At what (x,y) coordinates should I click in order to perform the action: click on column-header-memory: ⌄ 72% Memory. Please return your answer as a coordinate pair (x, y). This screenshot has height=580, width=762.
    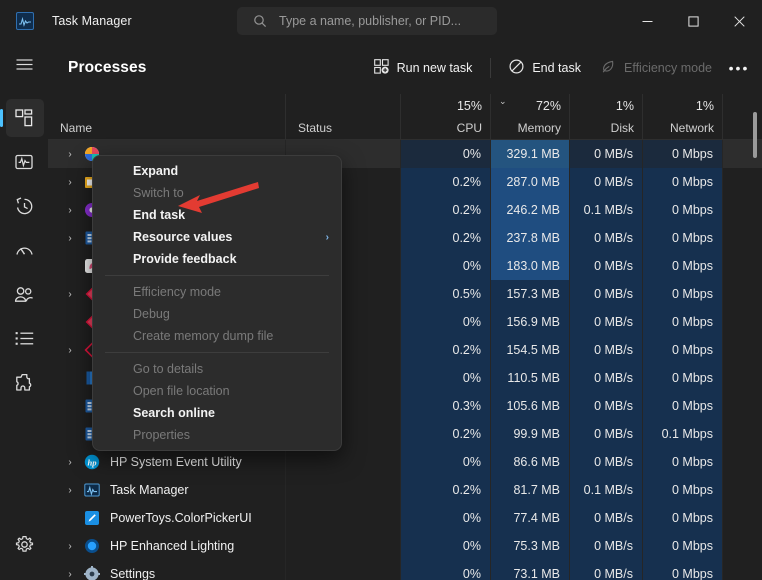
    Looking at the image, I should click on (529, 117).